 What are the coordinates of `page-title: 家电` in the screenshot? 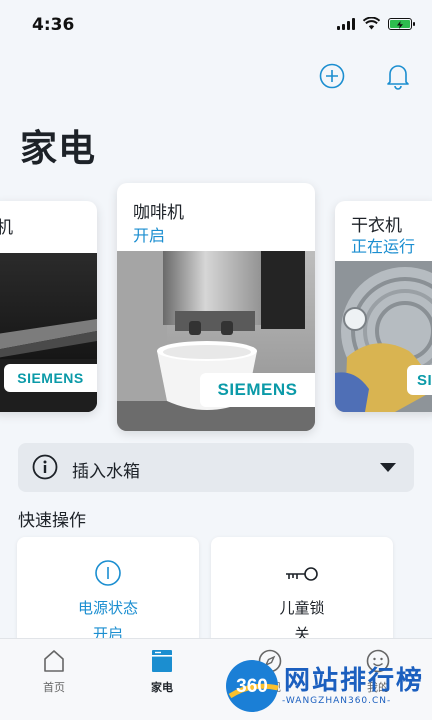 It's located at (58, 148).